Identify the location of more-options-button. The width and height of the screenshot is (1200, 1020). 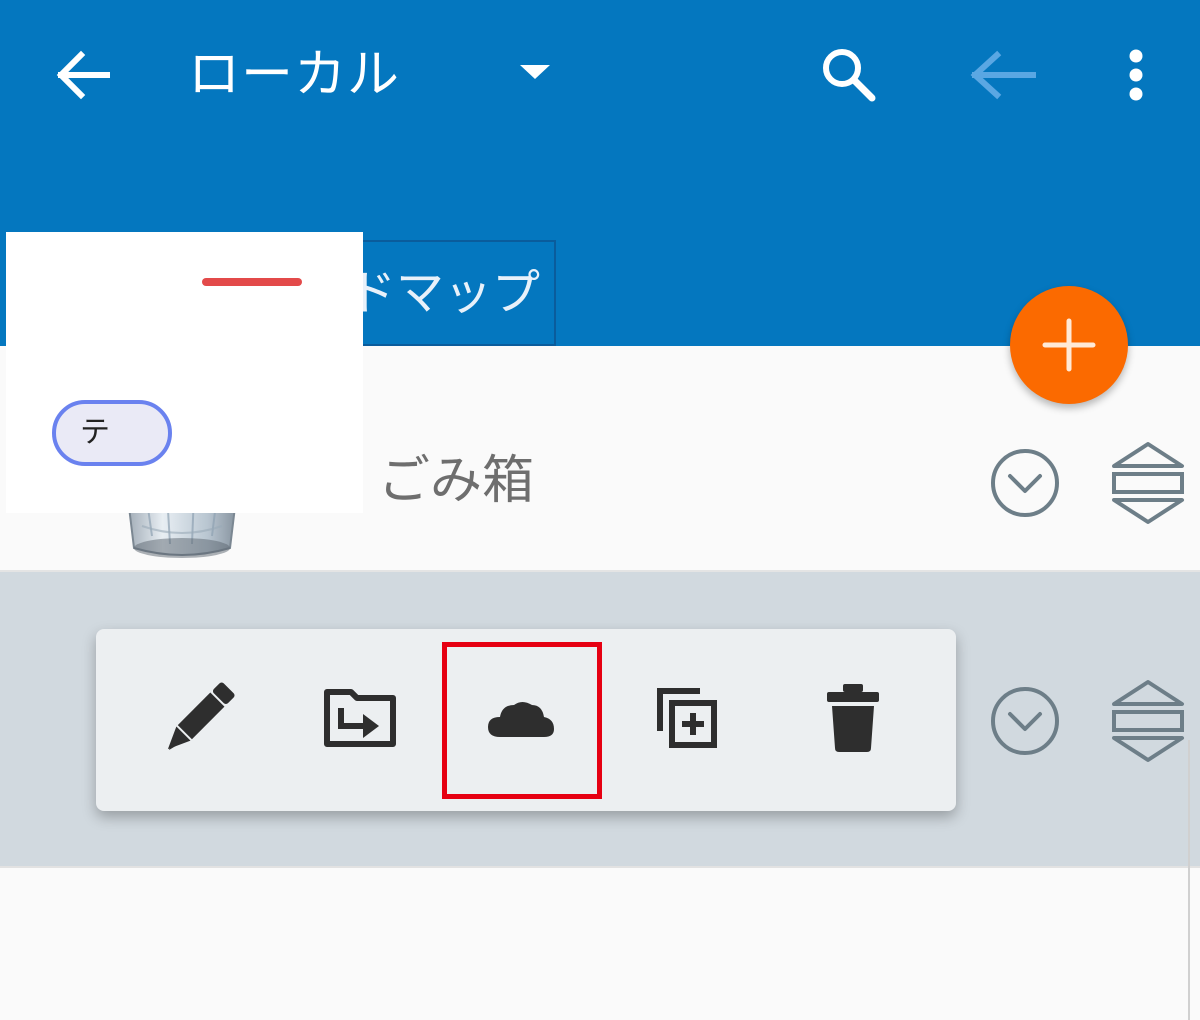
(1136, 75).